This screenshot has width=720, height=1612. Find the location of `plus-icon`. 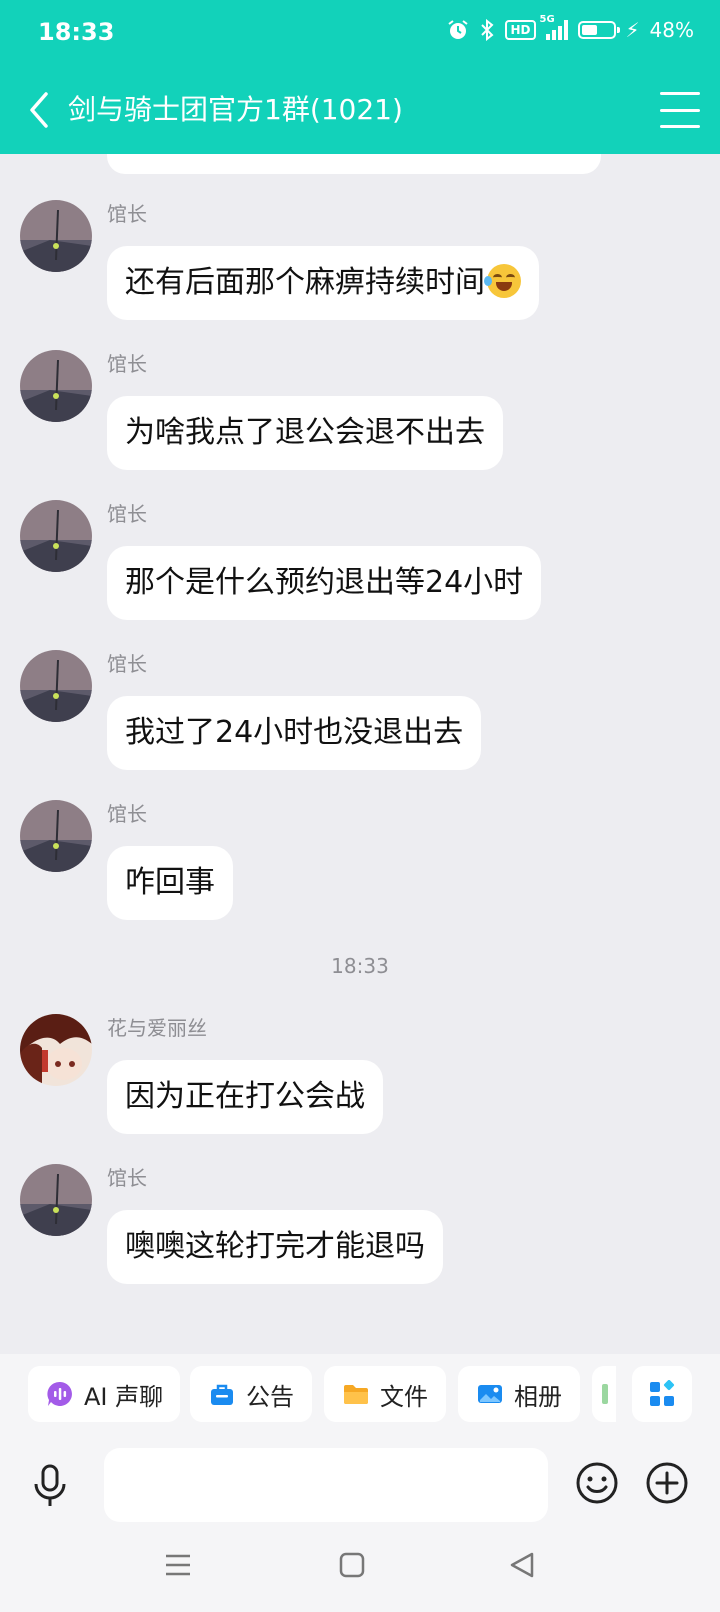

plus-icon is located at coordinates (667, 1483).